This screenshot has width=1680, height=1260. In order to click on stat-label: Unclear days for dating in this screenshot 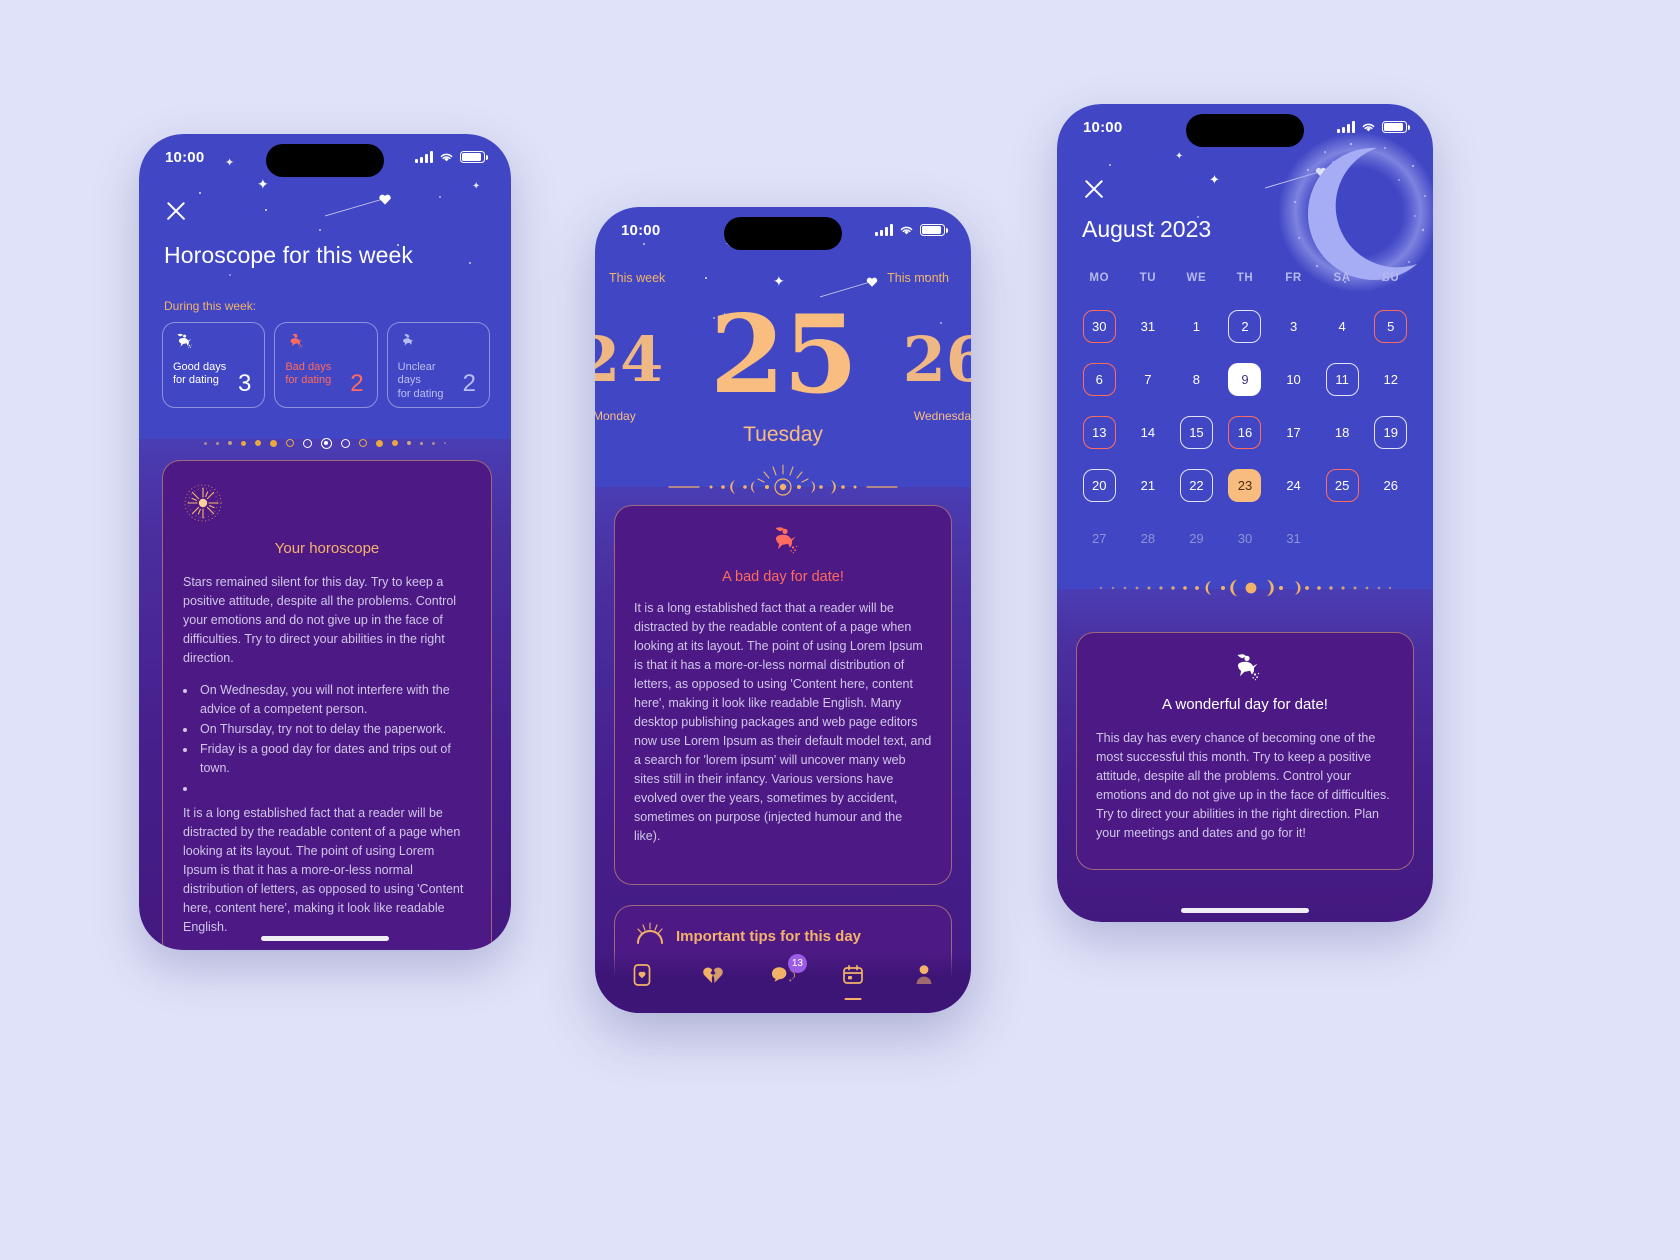, I will do `click(426, 381)`.